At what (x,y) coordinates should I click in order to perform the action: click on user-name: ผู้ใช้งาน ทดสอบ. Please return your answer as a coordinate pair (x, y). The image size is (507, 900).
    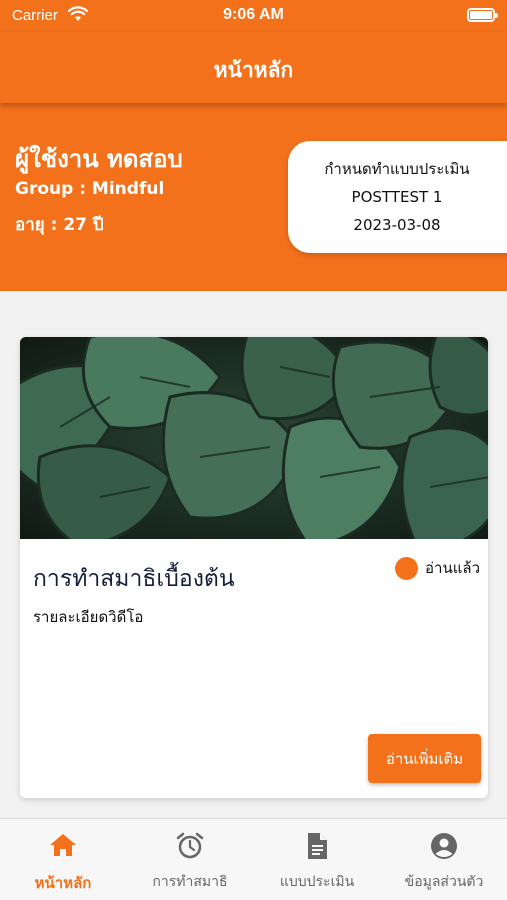
    Looking at the image, I should click on (99, 159).